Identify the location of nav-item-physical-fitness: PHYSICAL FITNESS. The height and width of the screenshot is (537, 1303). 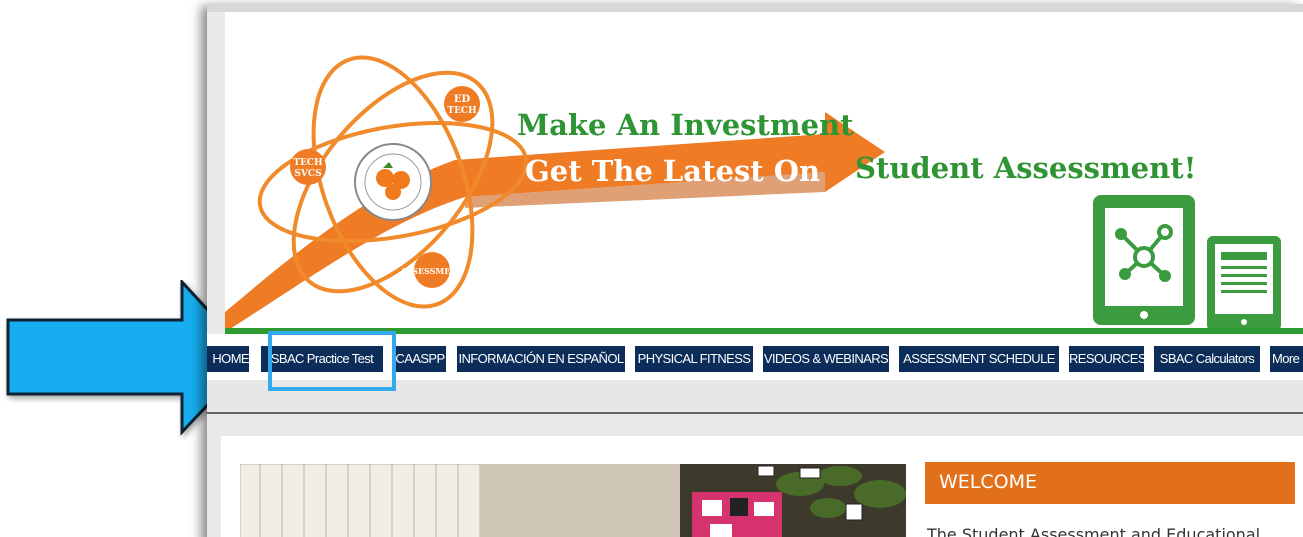
(694, 359).